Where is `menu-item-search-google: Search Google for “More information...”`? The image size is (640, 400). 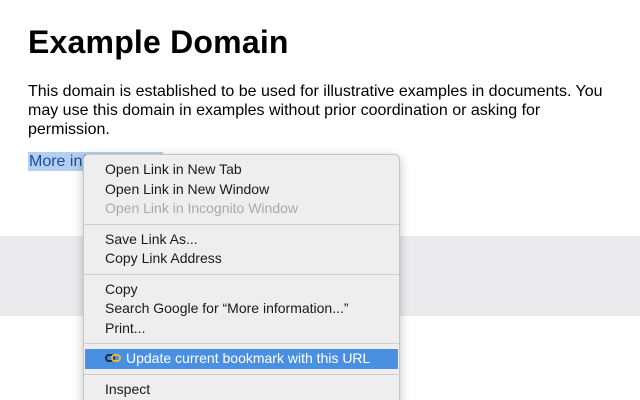 menu-item-search-google: Search Google for “More information...” is located at coordinates (241, 309).